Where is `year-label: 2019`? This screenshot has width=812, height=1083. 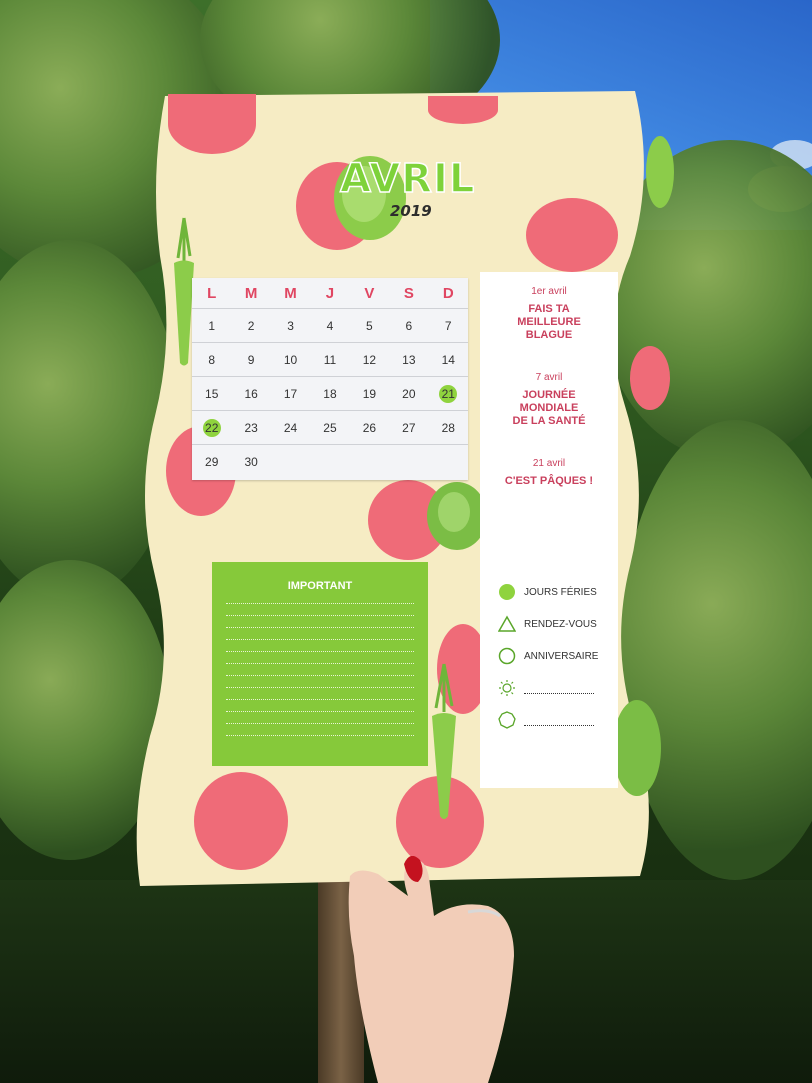 year-label: 2019 is located at coordinates (411, 211).